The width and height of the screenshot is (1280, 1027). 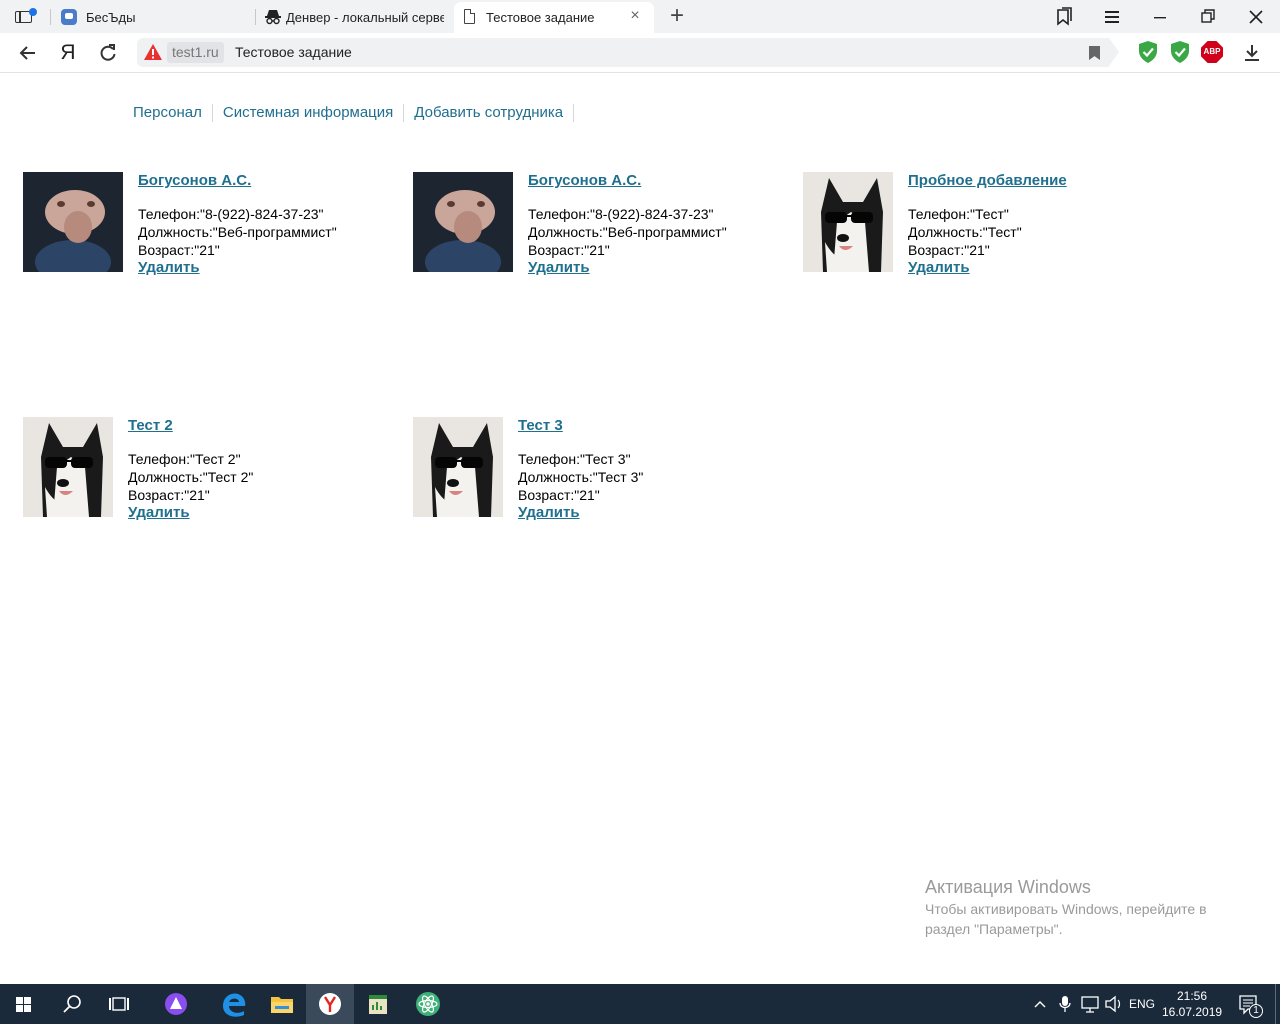 I want to click on bookmarks-icon, so click(x=1064, y=17).